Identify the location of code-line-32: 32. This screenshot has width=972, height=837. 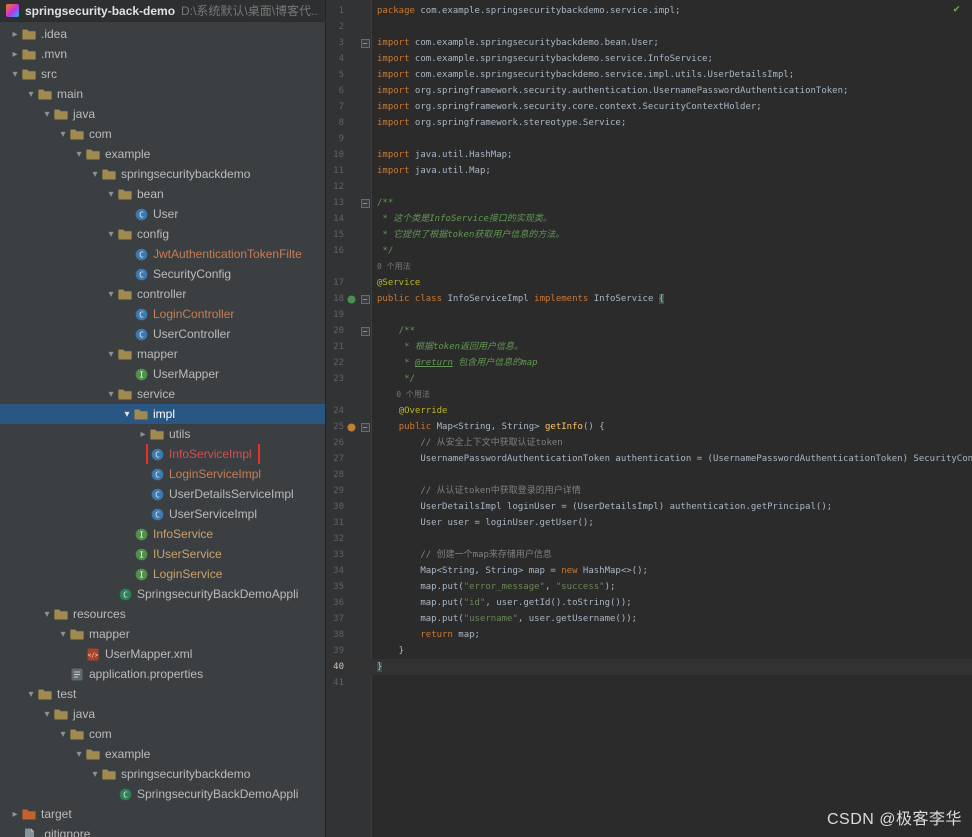
(649, 539).